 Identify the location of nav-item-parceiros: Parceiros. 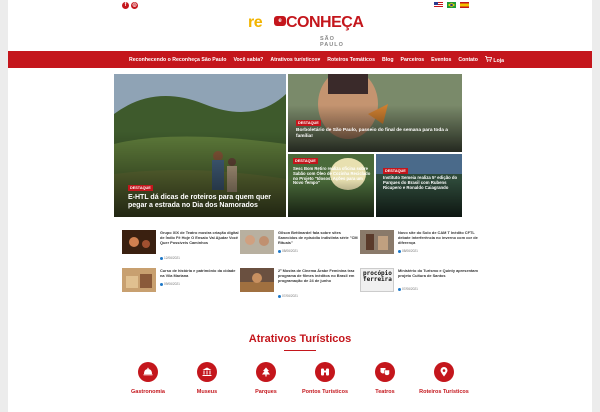
(413, 60).